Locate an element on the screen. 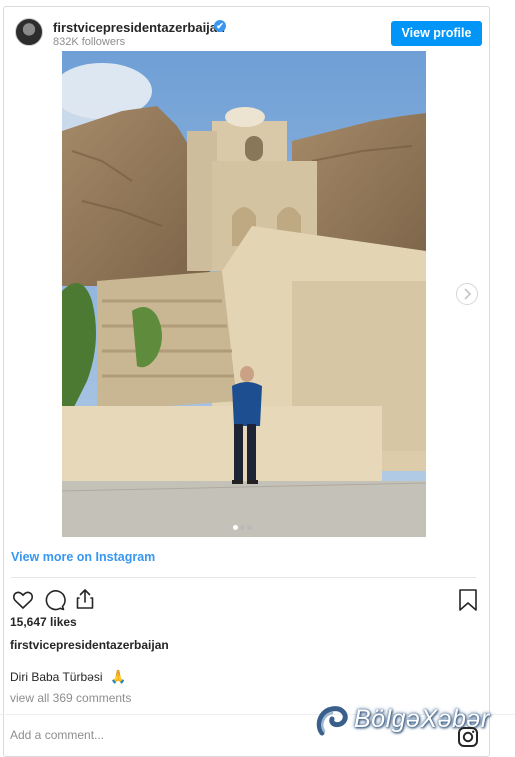 This screenshot has width=515, height=757. watermark-swirl-icon is located at coordinates (332, 721).